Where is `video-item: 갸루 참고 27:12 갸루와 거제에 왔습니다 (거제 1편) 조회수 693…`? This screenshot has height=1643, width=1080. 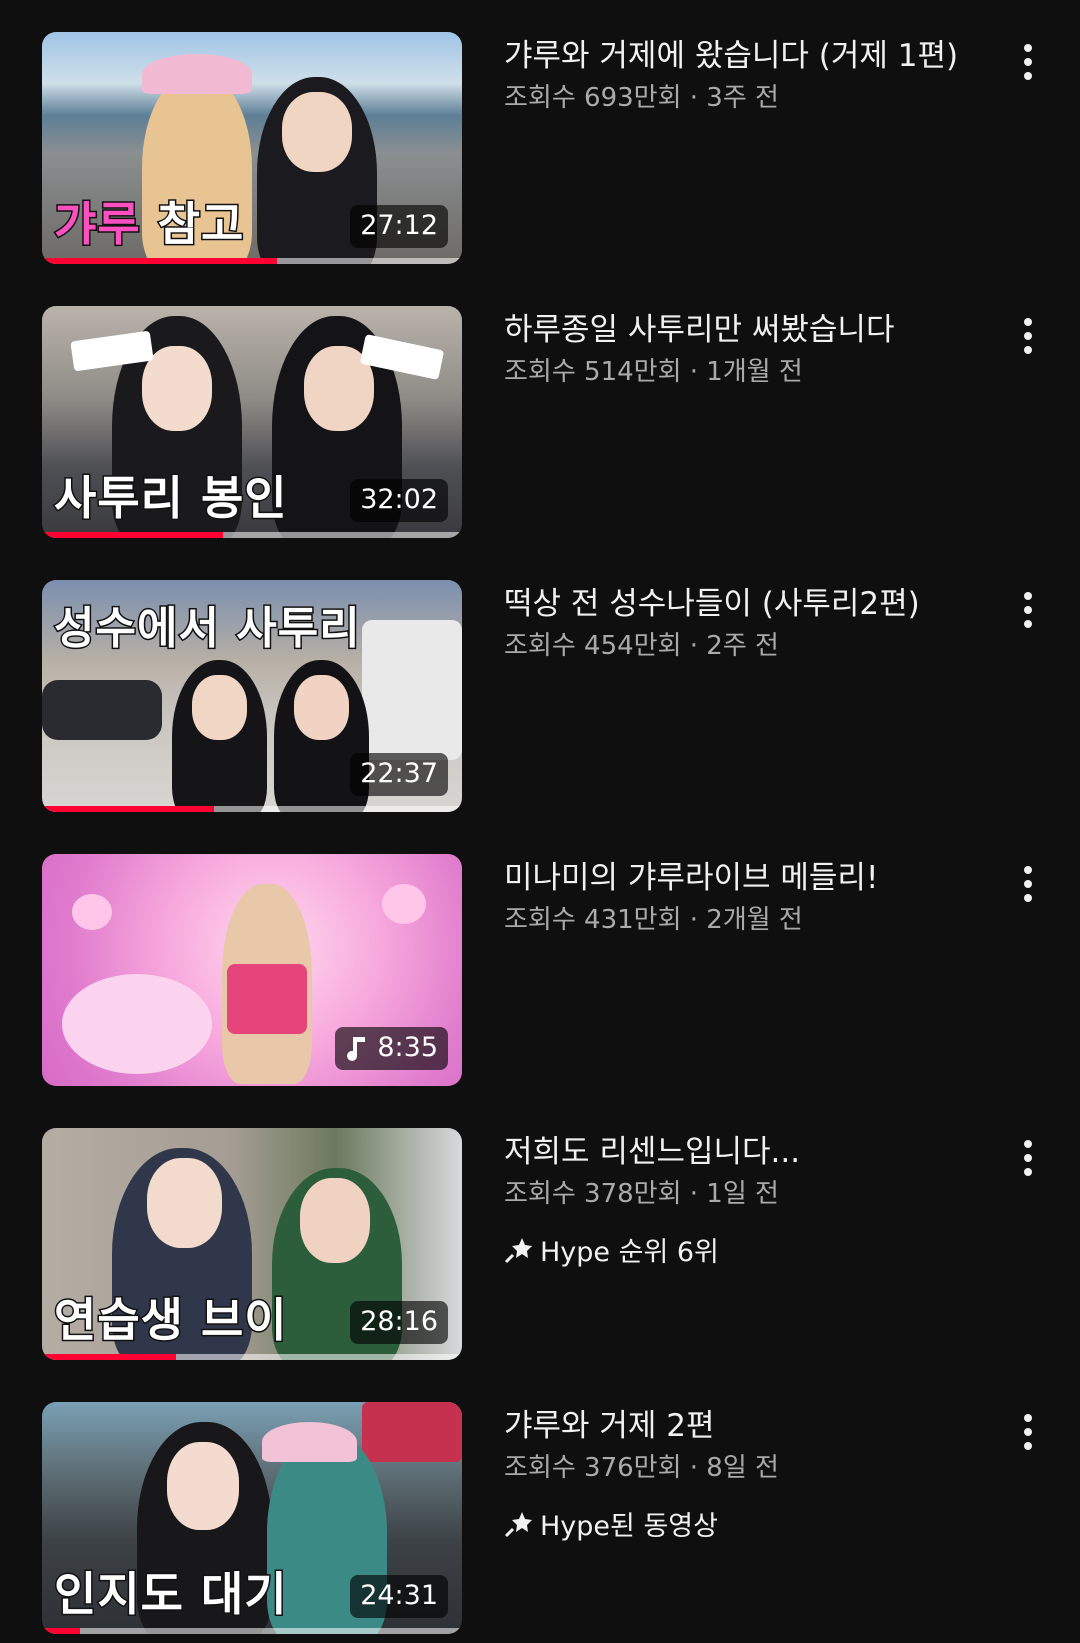
video-item: 갸루 참고 27:12 갸루와 거제에 왔습니다 (거제 1편) 조회수 693… is located at coordinates (540, 152).